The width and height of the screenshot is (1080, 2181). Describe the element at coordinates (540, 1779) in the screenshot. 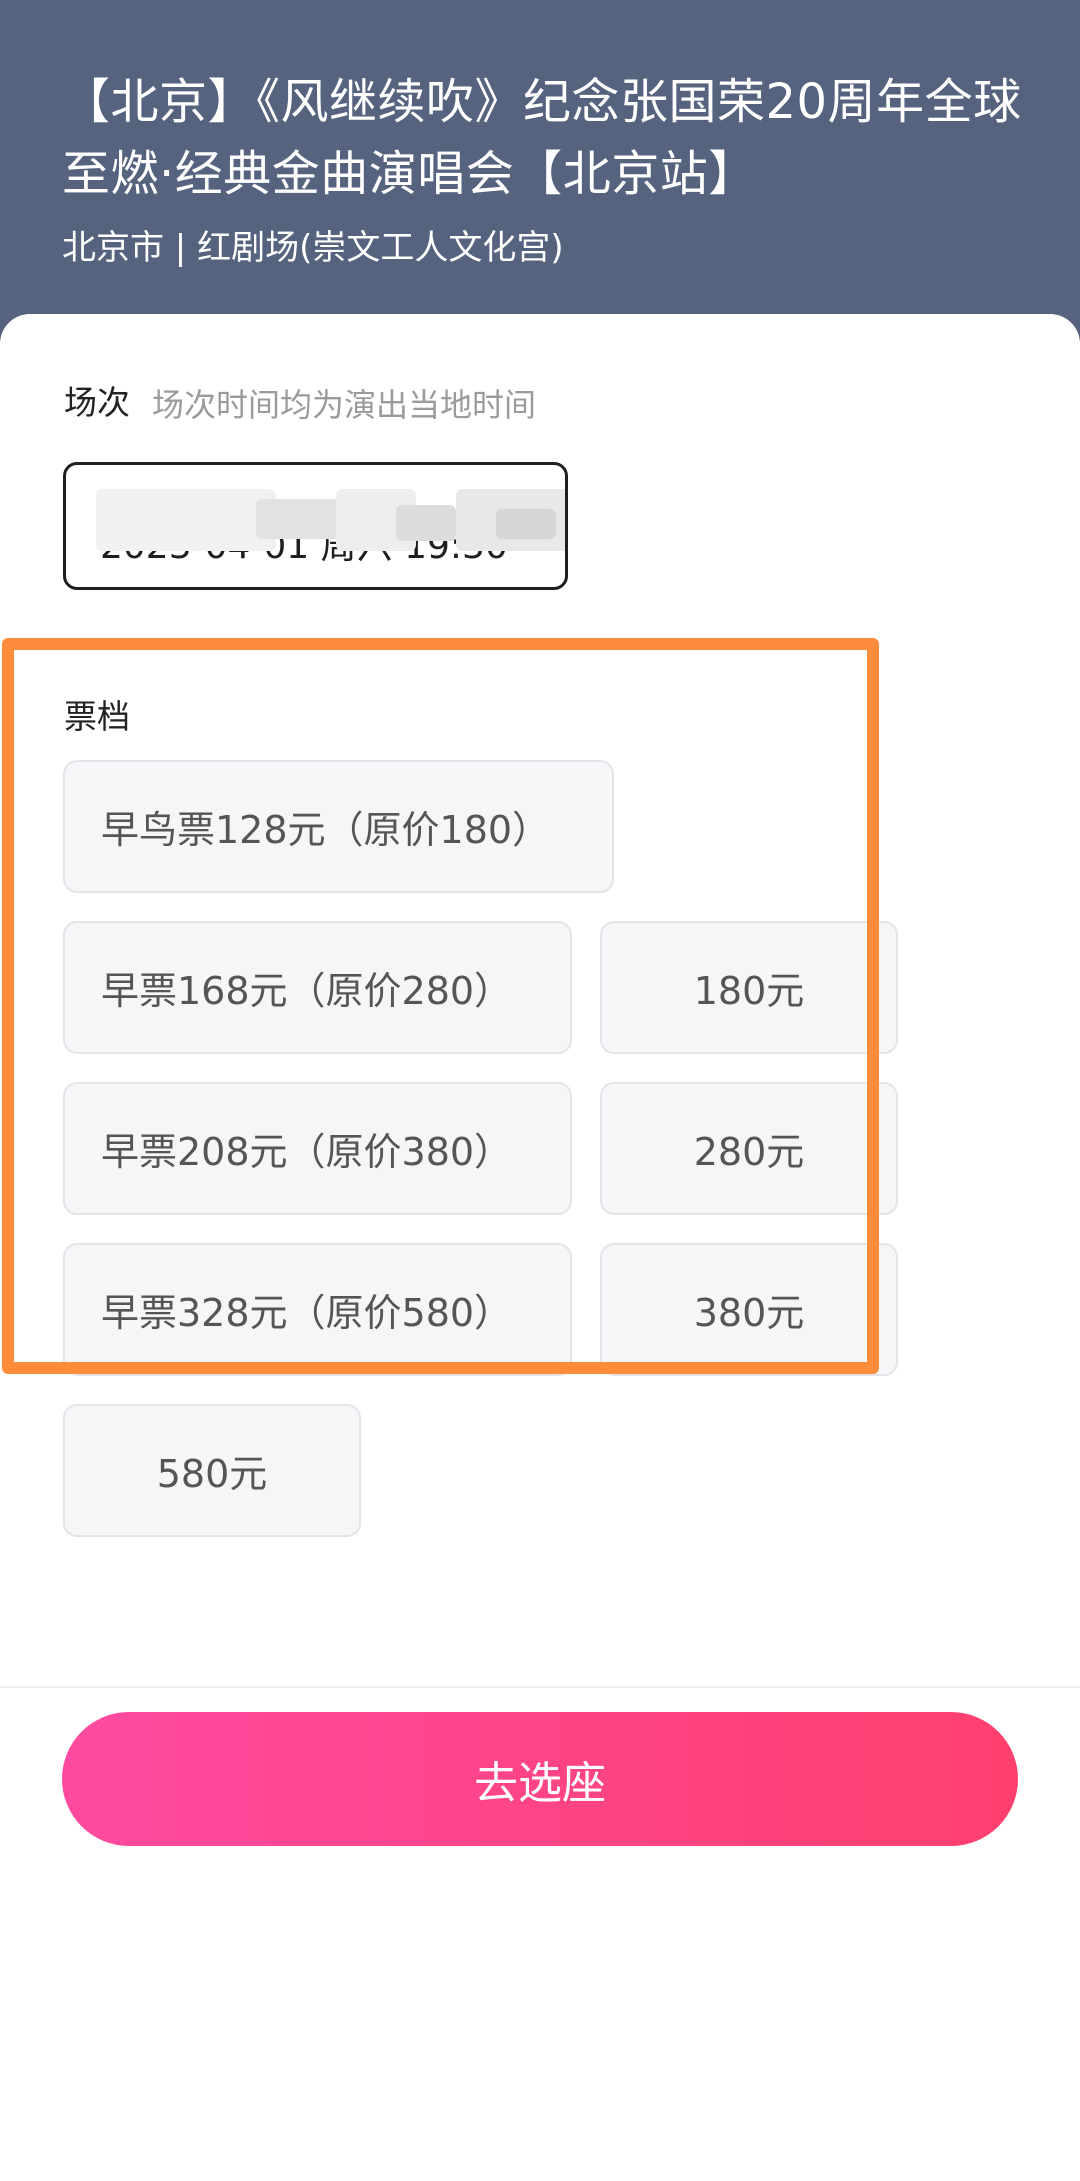

I see `choose-seat-button: 去选座` at that location.